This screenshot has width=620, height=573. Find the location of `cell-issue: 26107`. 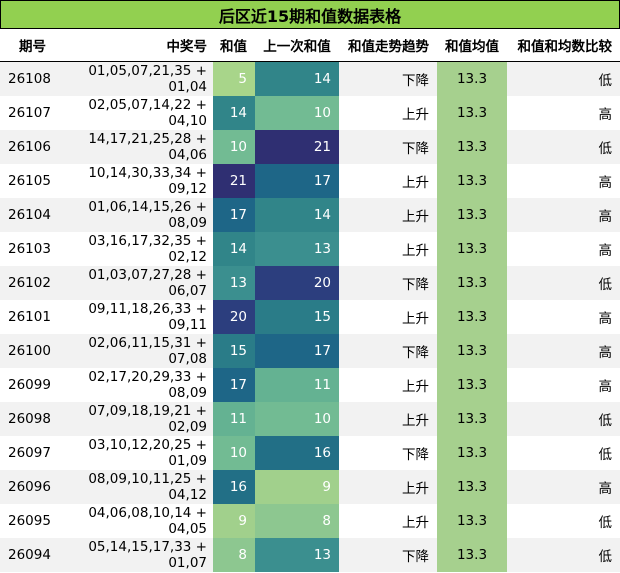

cell-issue: 26107 is located at coordinates (27, 113).